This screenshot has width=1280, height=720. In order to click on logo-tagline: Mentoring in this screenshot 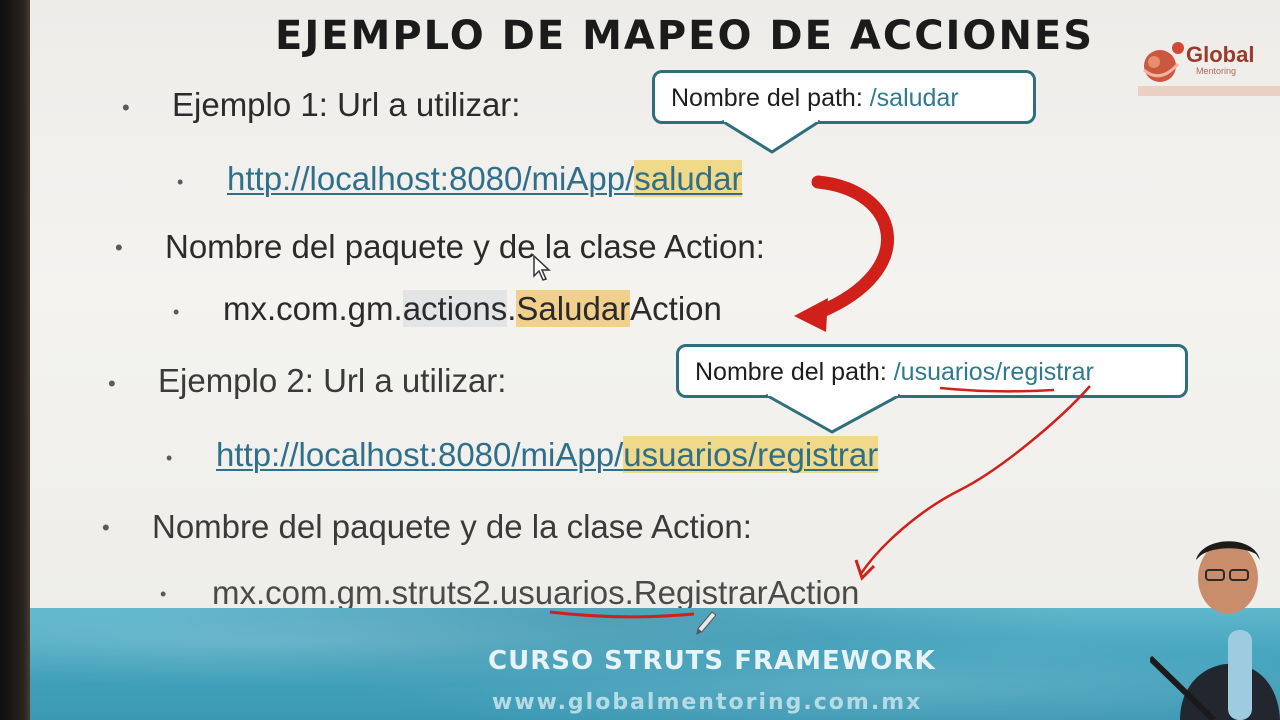, I will do `click(1216, 71)`.